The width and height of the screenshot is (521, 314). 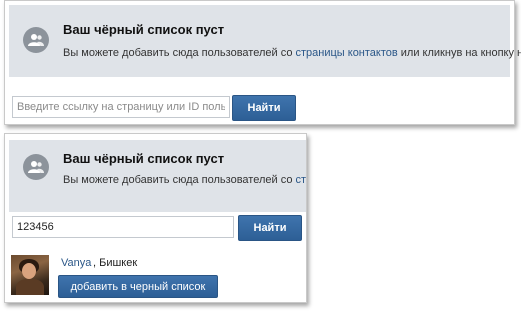 What do you see at coordinates (29, 271) in the screenshot?
I see `avatar-face-shape` at bounding box center [29, 271].